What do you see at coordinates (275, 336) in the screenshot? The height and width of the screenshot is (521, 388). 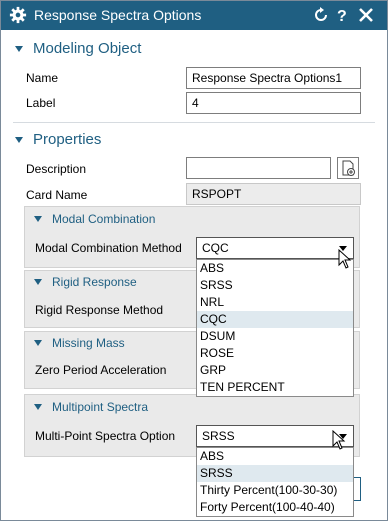 I see `modal-combination-option: DSUM` at bounding box center [275, 336].